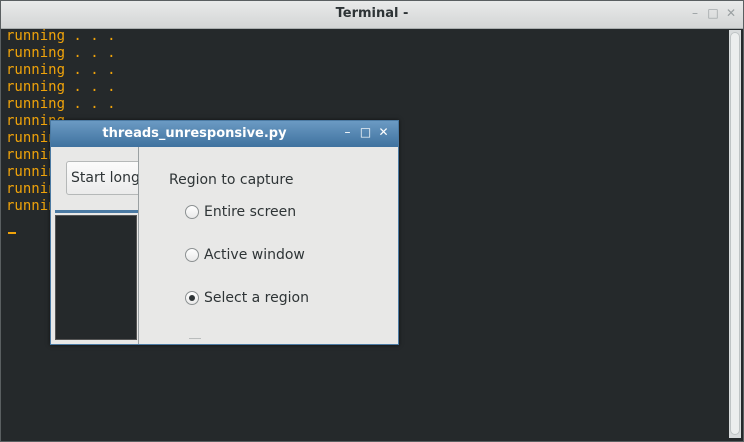 The height and width of the screenshot is (442, 744). I want to click on radio-checked-icon, so click(192, 298).